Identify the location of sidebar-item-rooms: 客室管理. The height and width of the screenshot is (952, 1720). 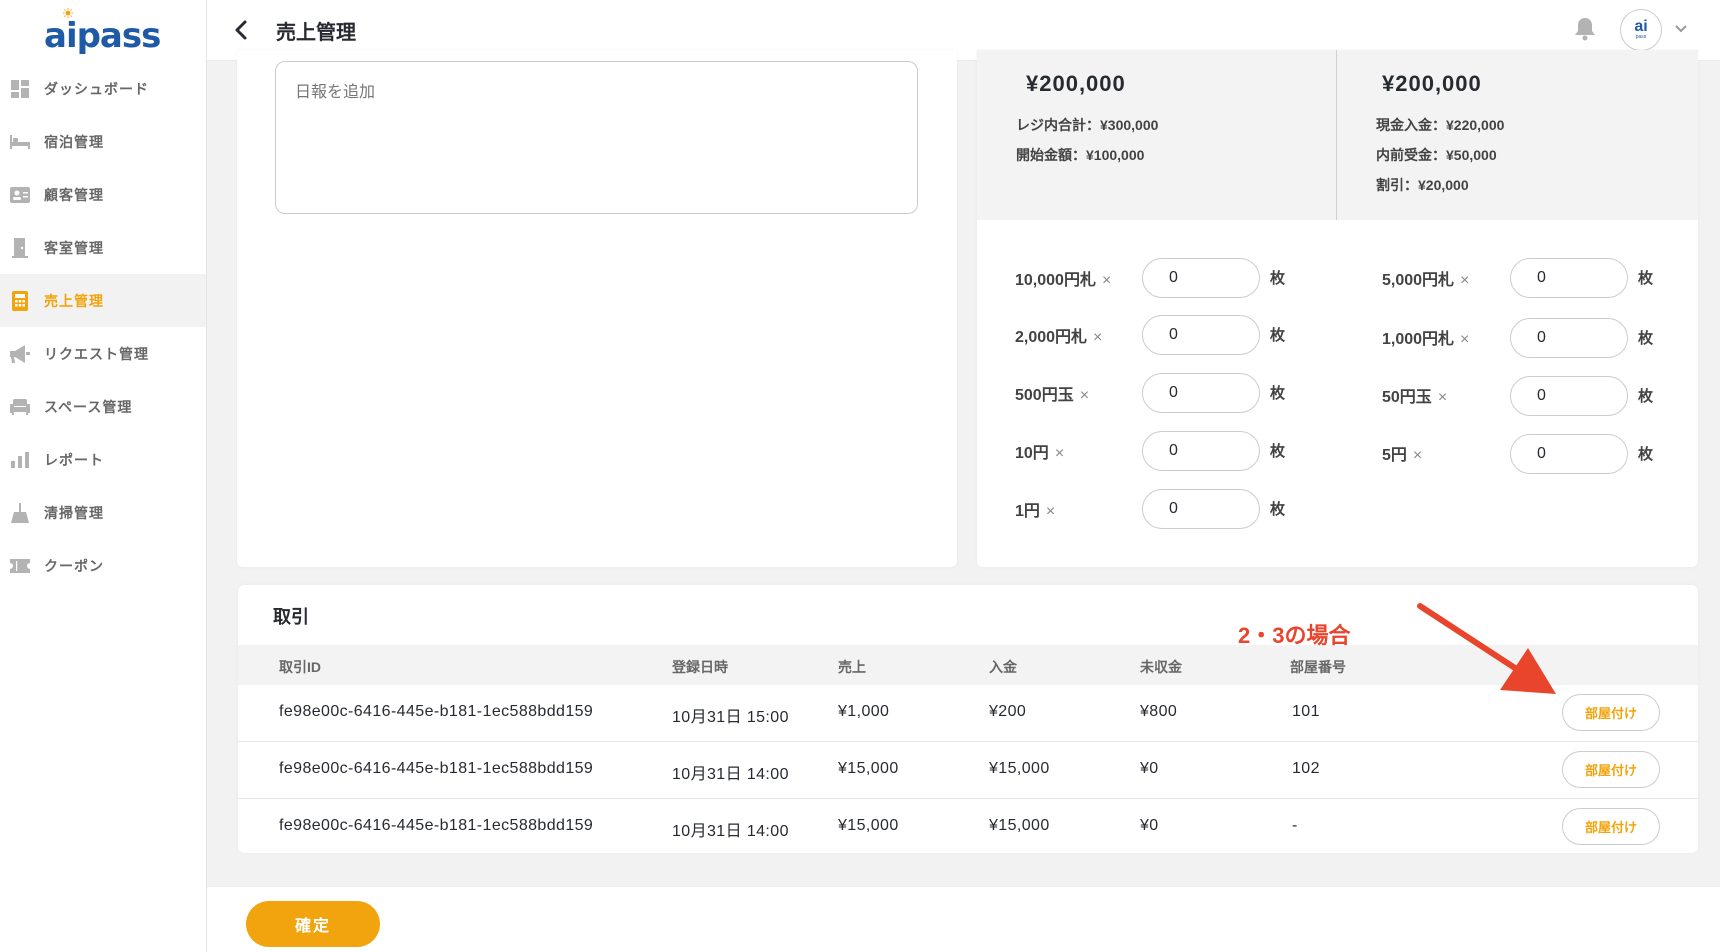
(103, 247).